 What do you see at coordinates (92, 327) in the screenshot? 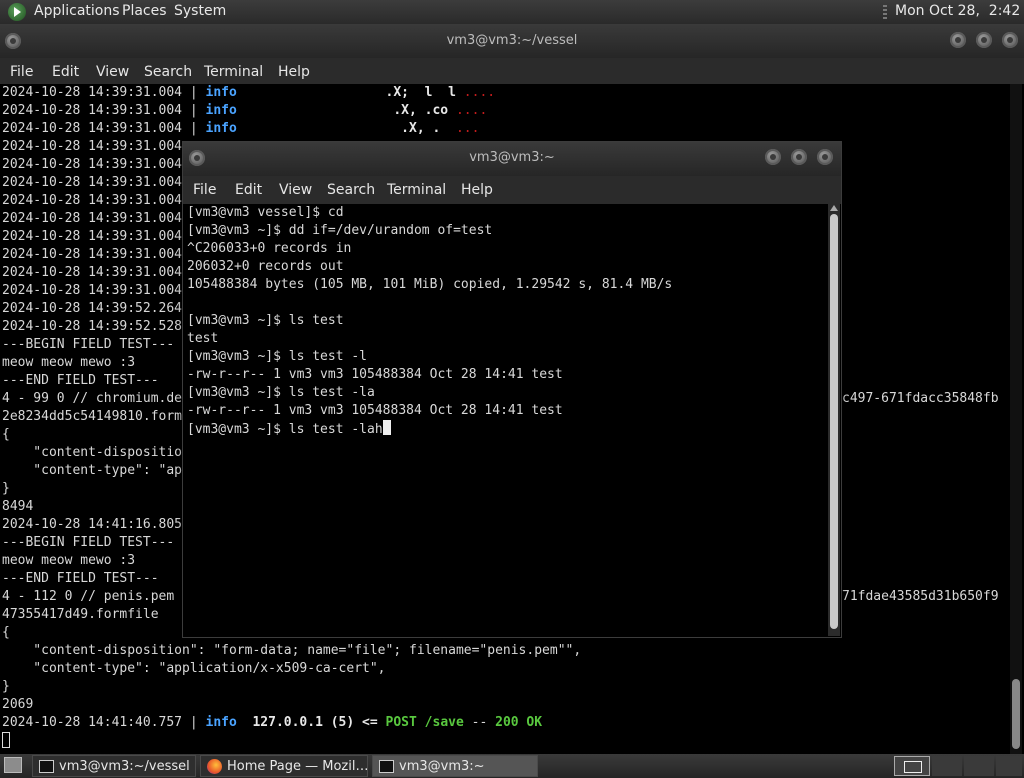
I see `terminal-line: 2024-10-28 14:39:52.528` at bounding box center [92, 327].